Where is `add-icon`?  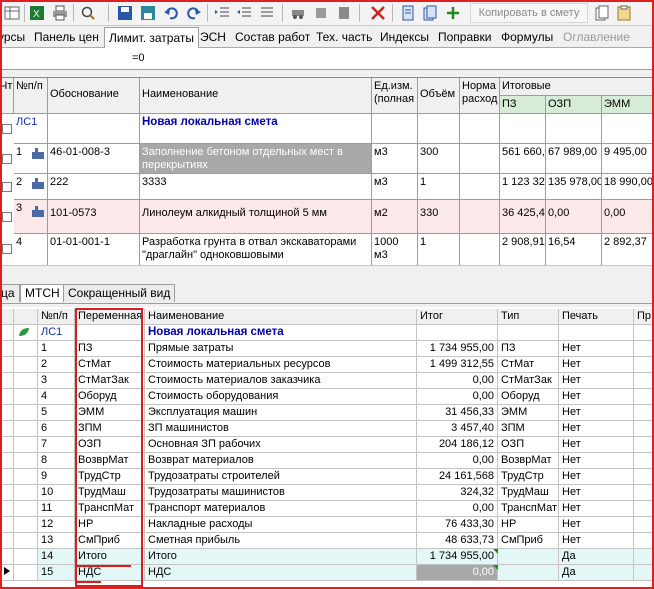 add-icon is located at coordinates (453, 13).